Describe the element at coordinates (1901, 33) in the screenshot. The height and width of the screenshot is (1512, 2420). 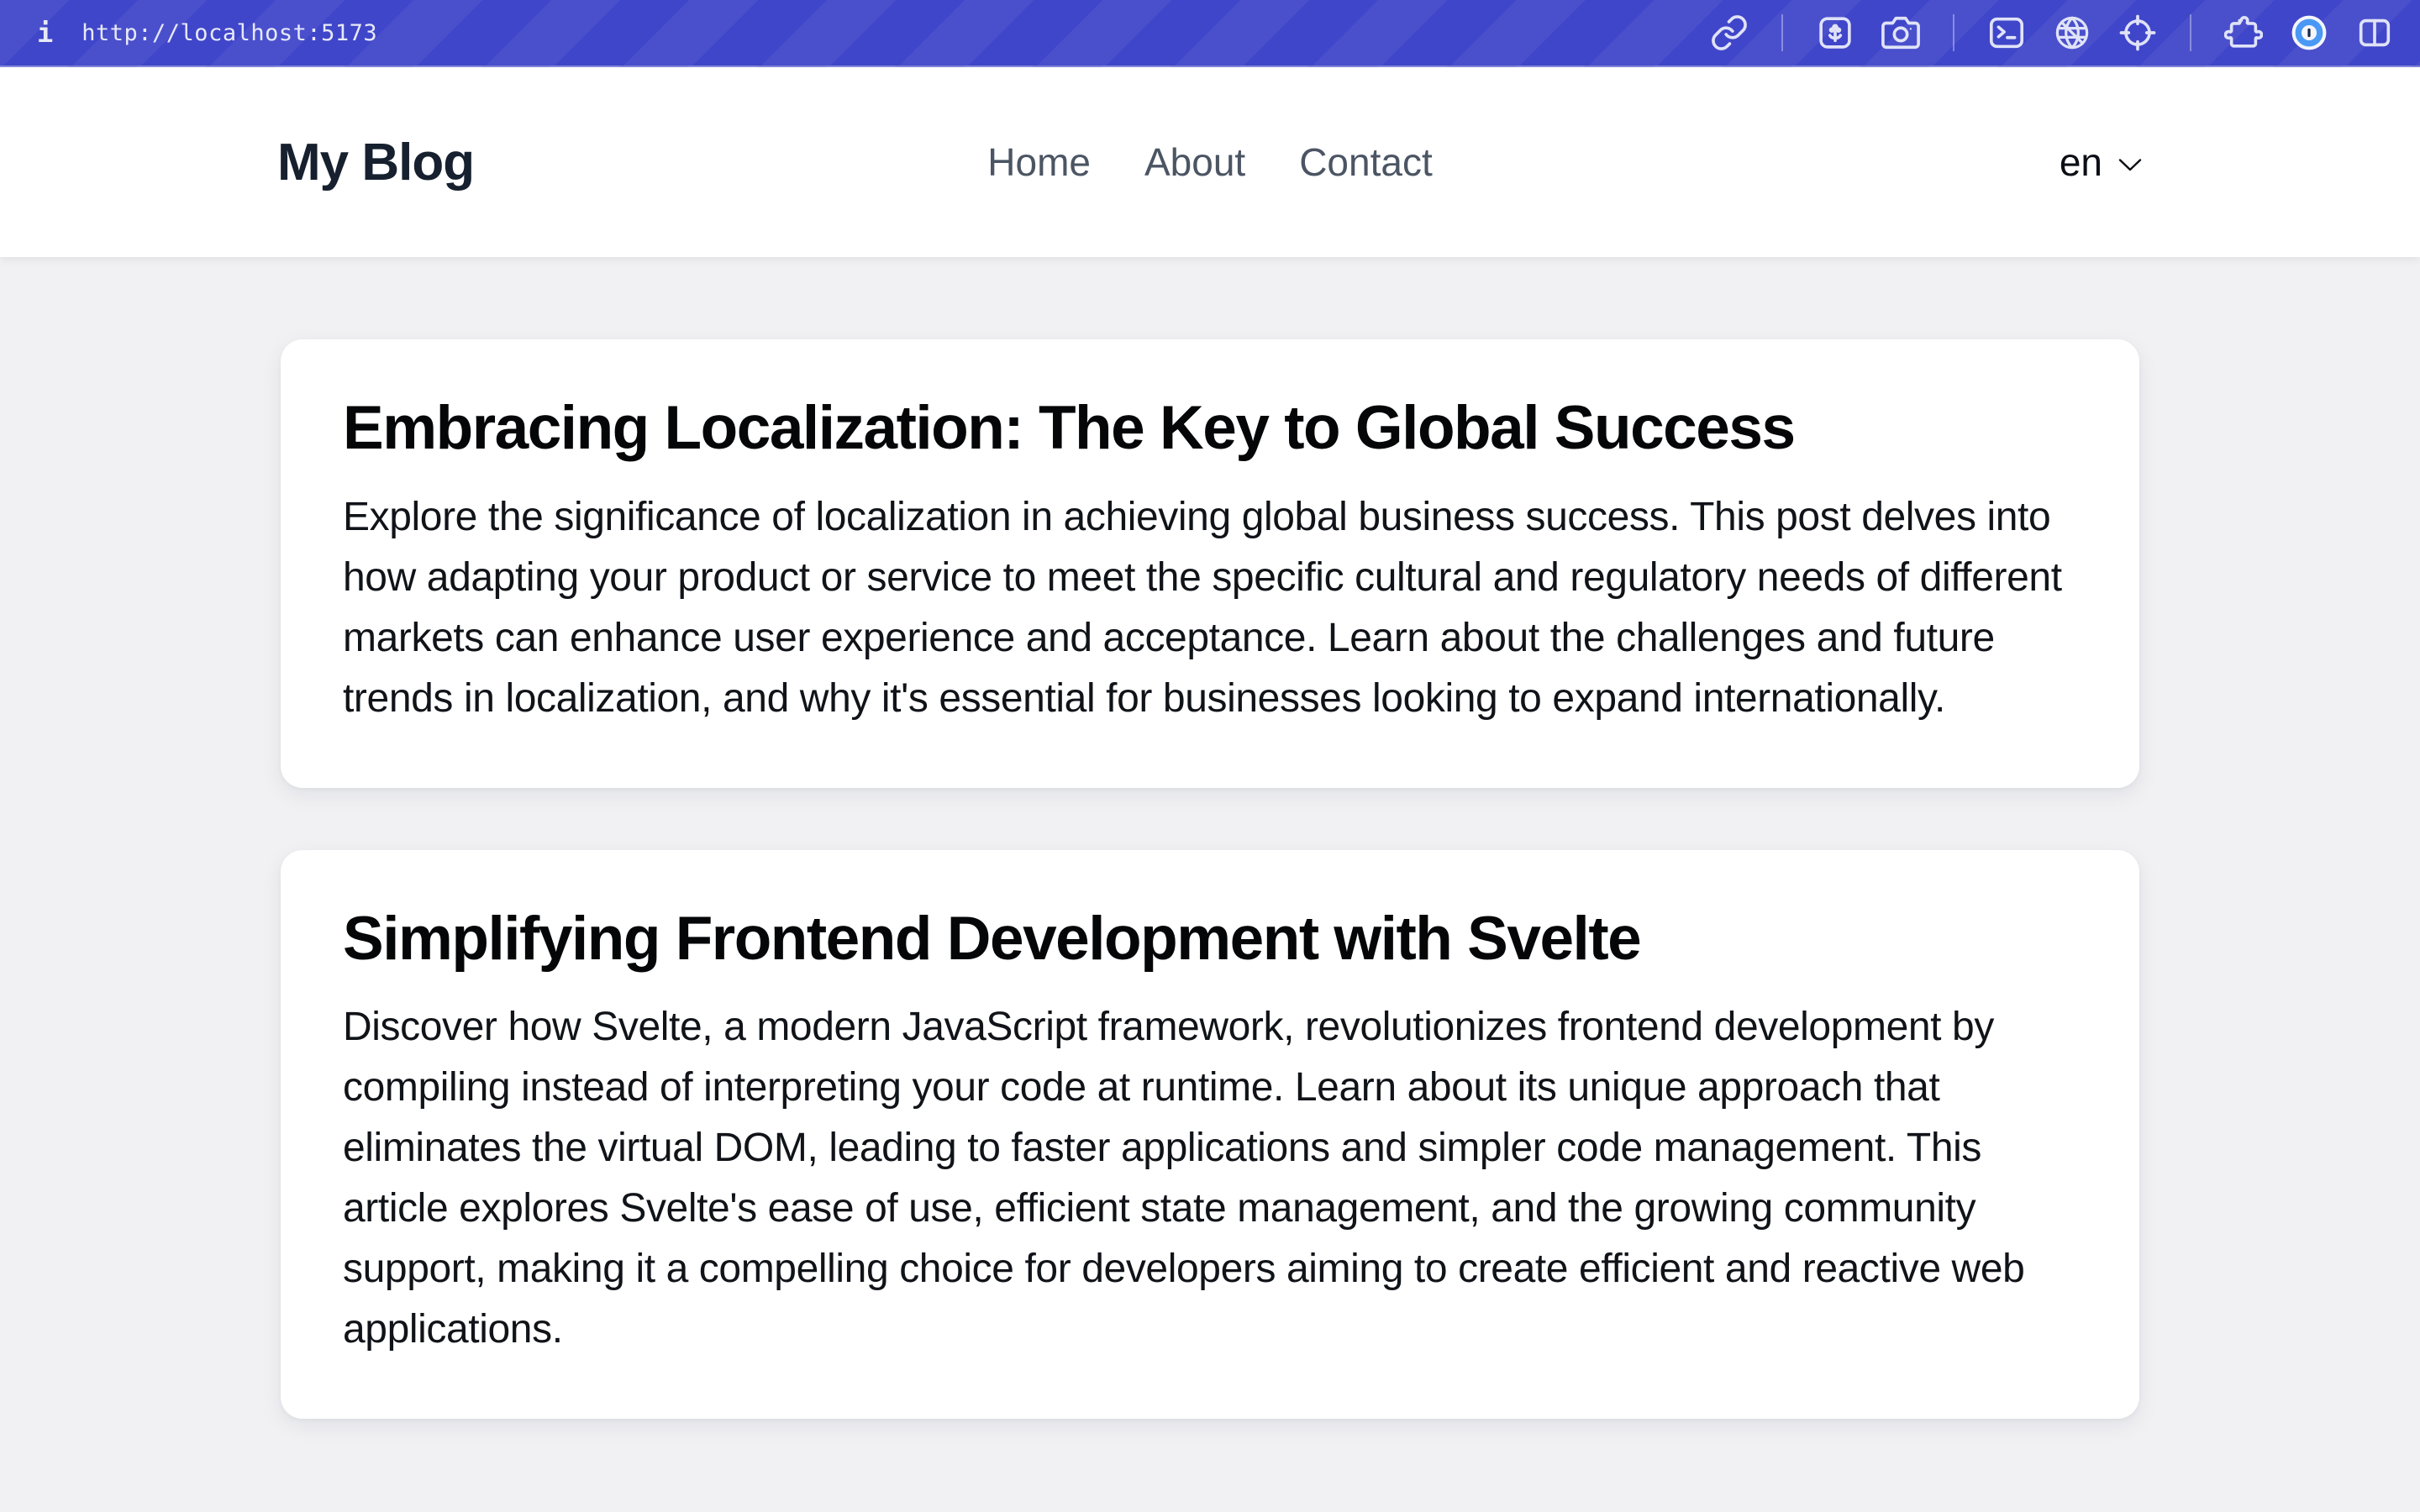
I see `camera-icon` at that location.